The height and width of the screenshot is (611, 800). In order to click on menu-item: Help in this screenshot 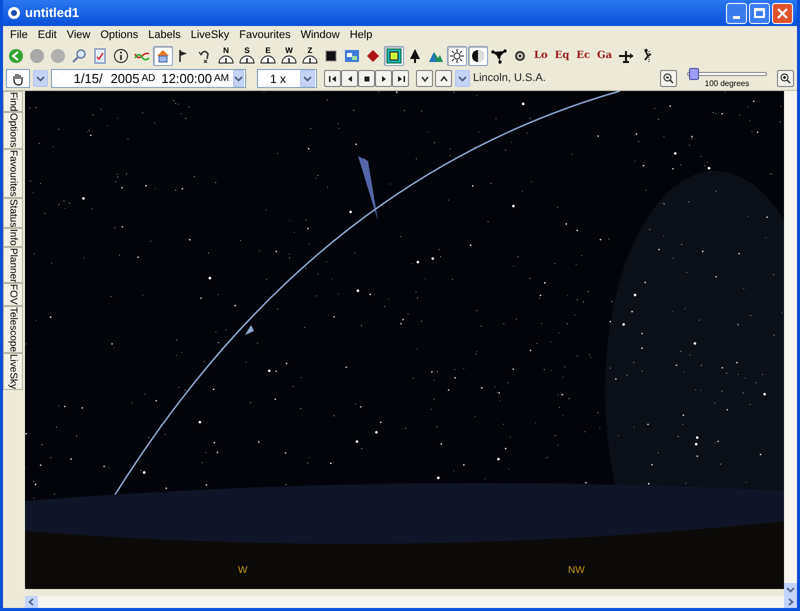, I will do `click(361, 35)`.